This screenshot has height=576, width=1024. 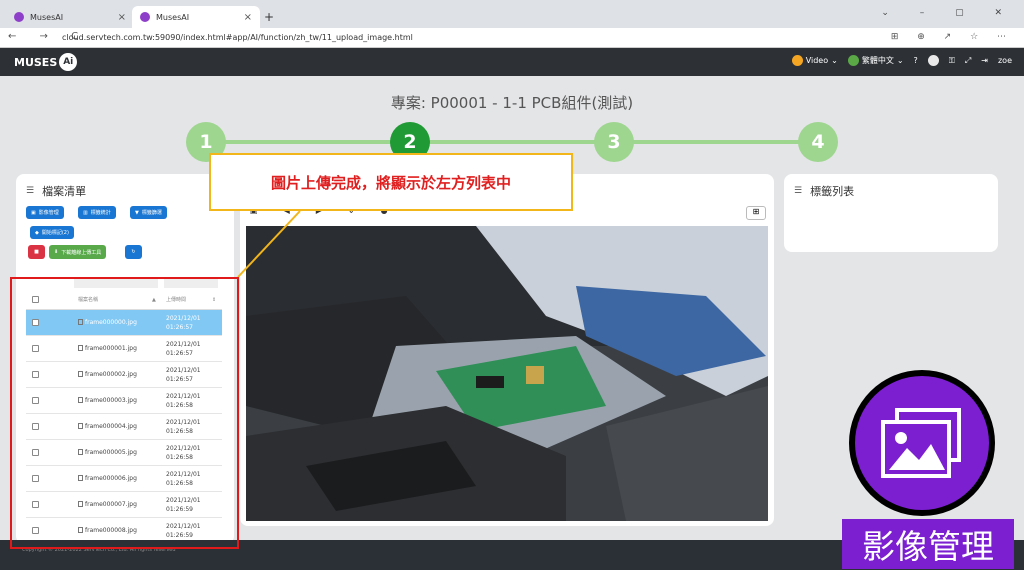 I want to click on badge-label: 影像管理, so click(x=928, y=544).